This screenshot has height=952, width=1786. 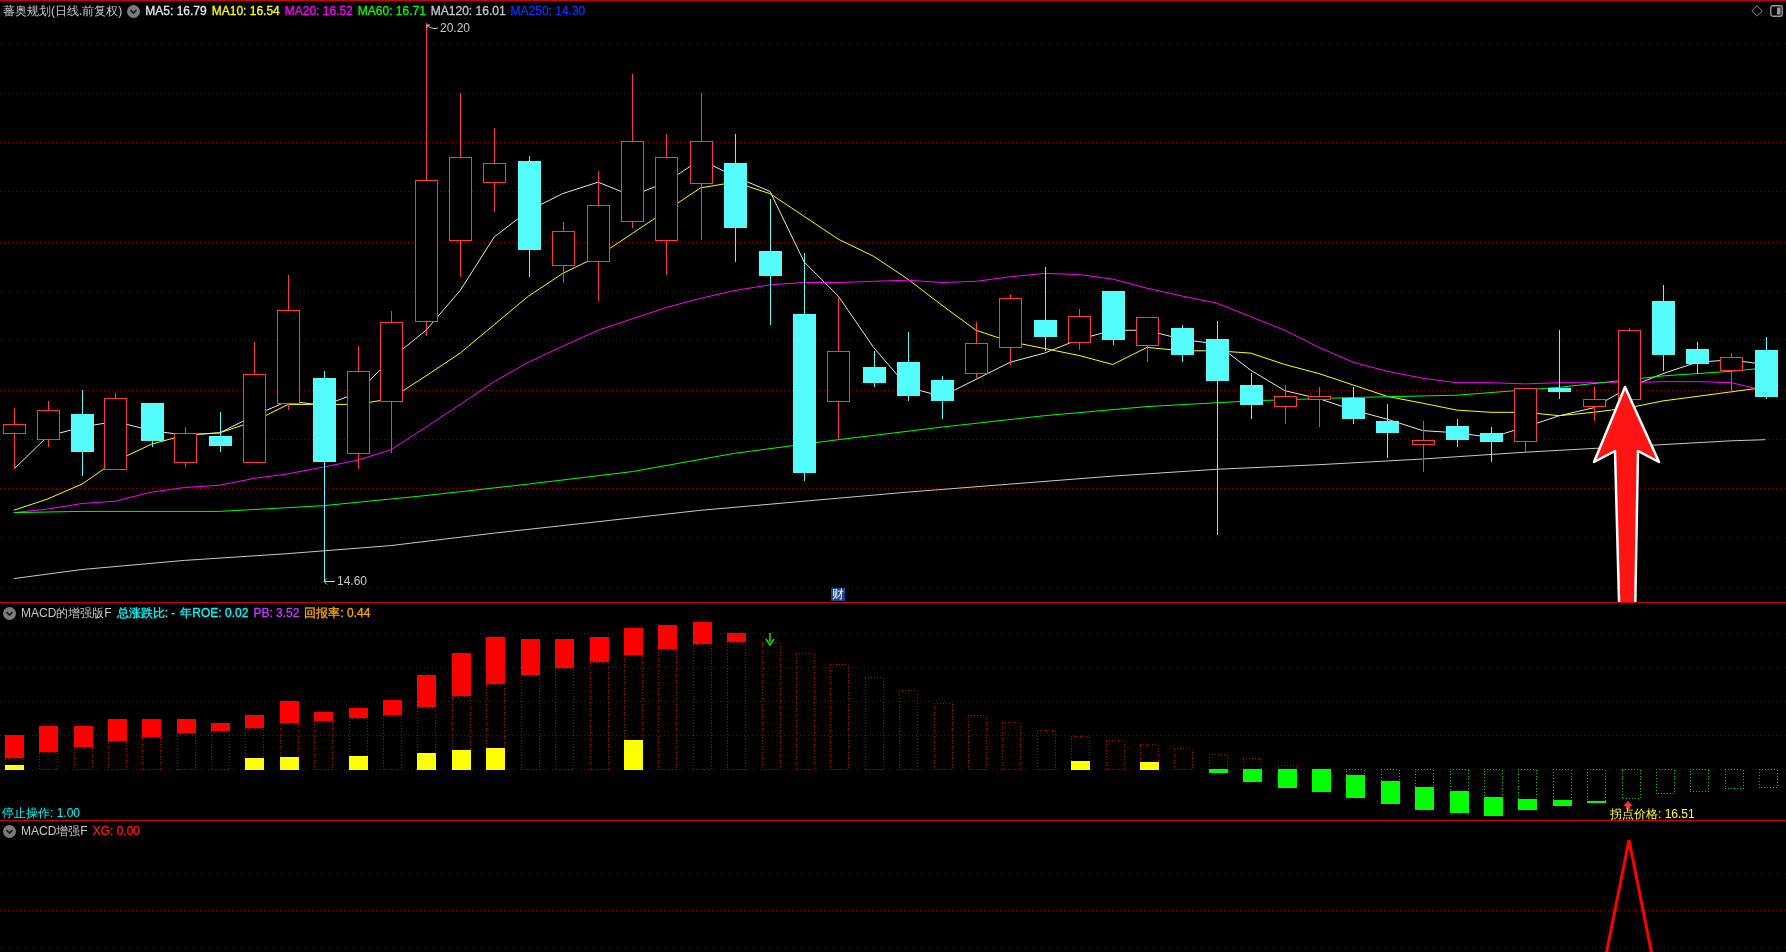 I want to click on moving-average-reading: MA5: 16.79, so click(x=176, y=11).